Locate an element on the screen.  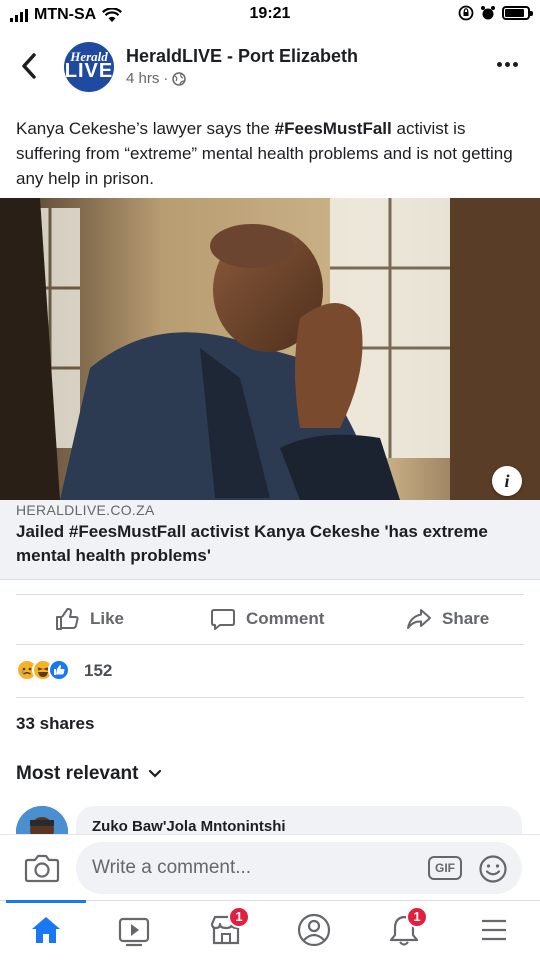
share-button: Share is located at coordinates (447, 619).